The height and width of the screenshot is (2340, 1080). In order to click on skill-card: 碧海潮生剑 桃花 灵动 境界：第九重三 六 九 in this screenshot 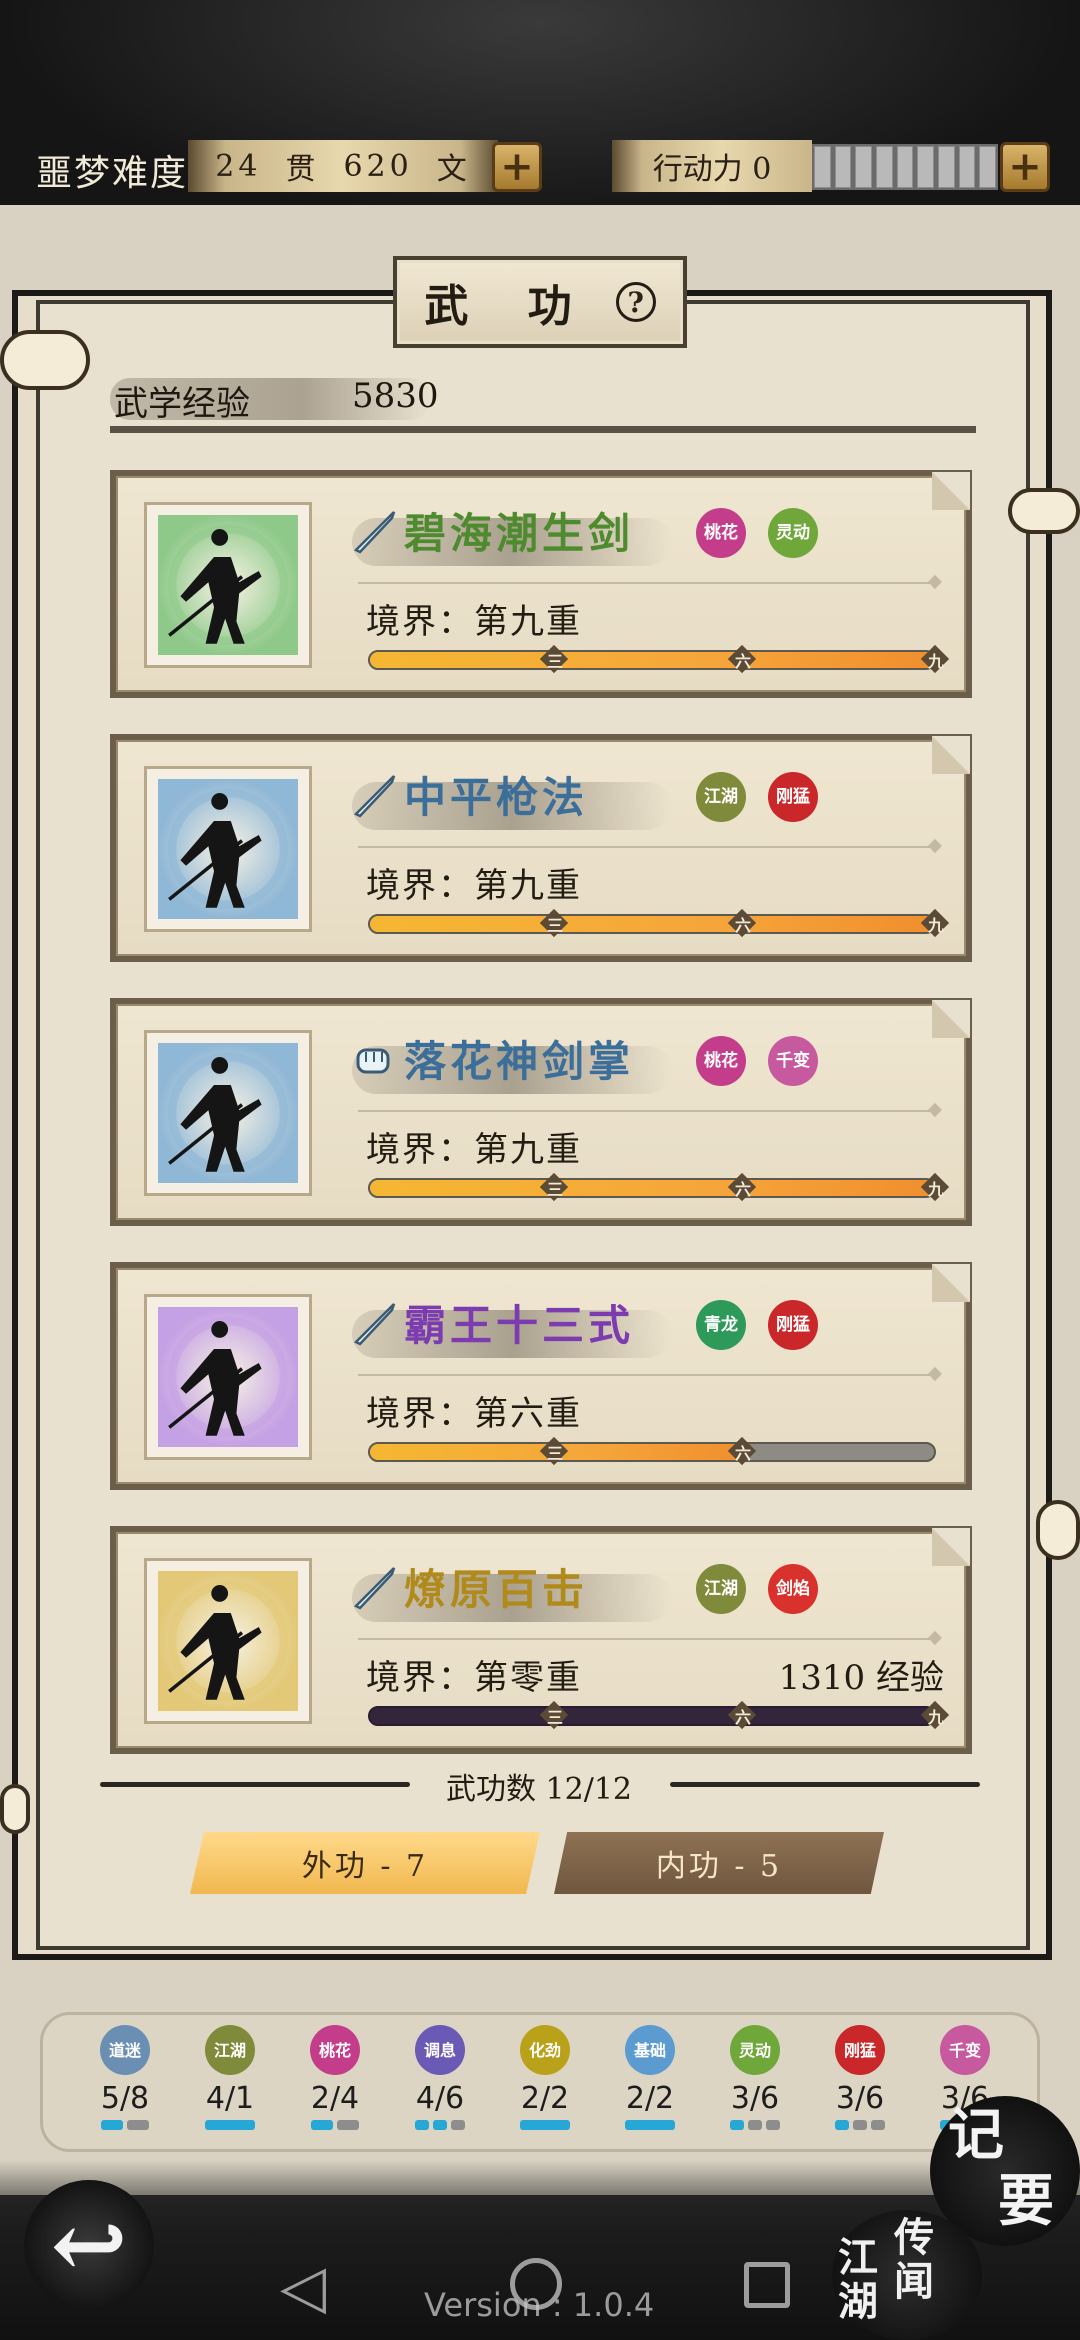, I will do `click(541, 584)`.